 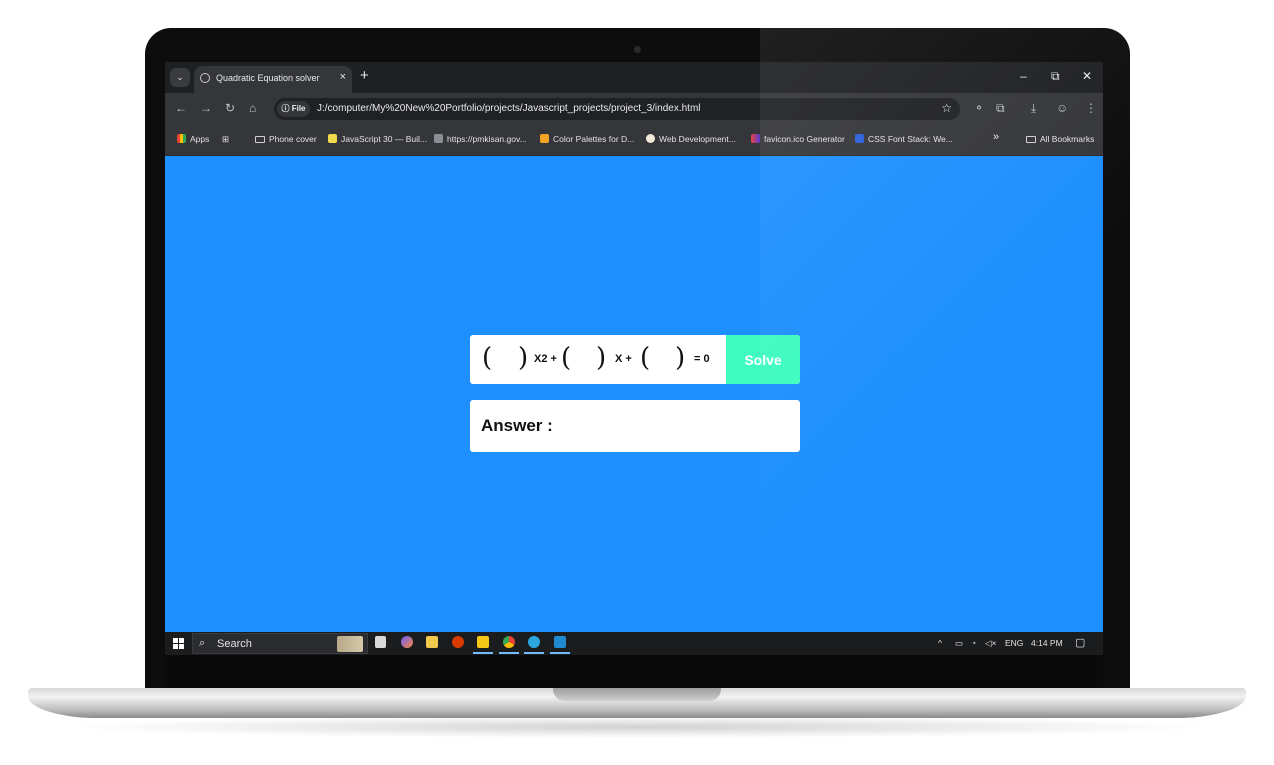 What do you see at coordinates (1023, 76) in the screenshot?
I see `minimize-button: –` at bounding box center [1023, 76].